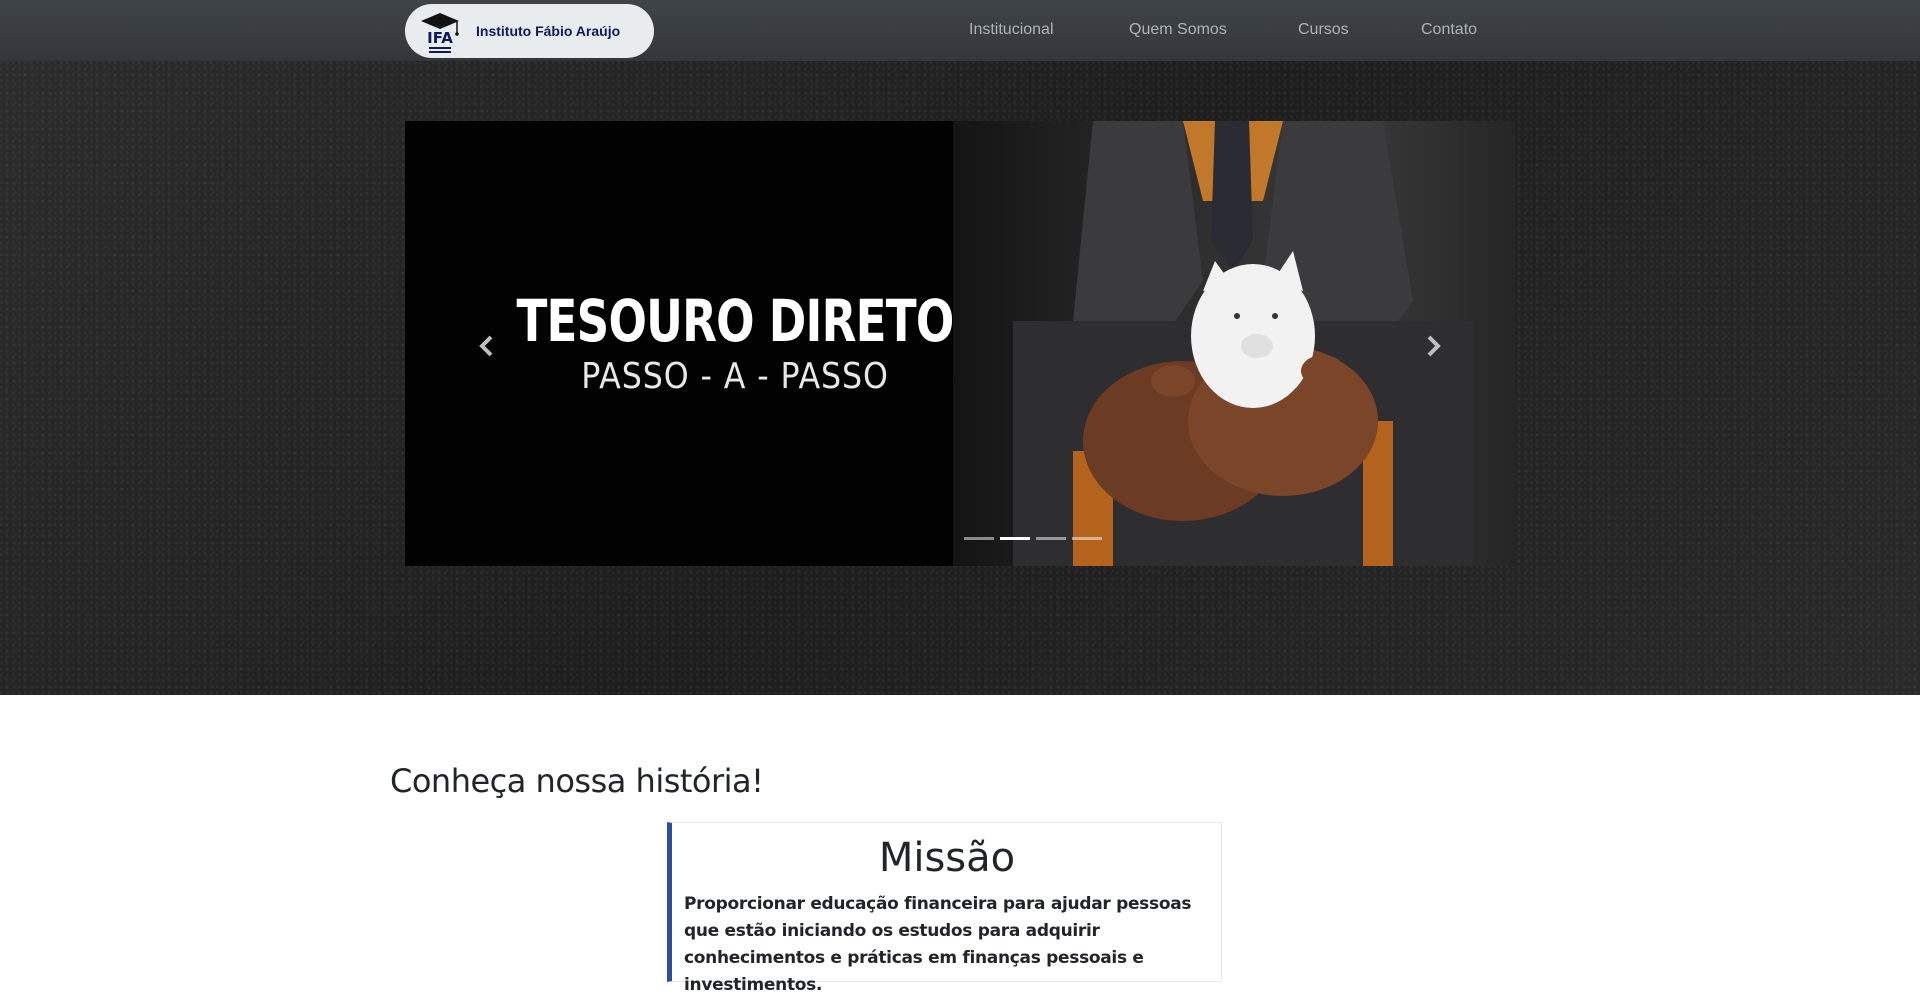  What do you see at coordinates (947, 858) in the screenshot?
I see `mission-title: Missão` at bounding box center [947, 858].